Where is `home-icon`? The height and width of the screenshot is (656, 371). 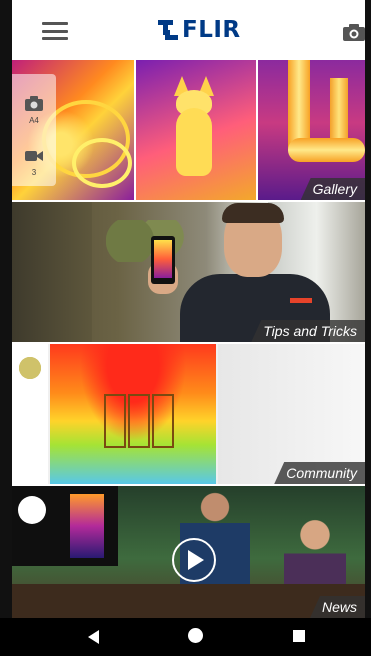
home-icon is located at coordinates (195, 635).